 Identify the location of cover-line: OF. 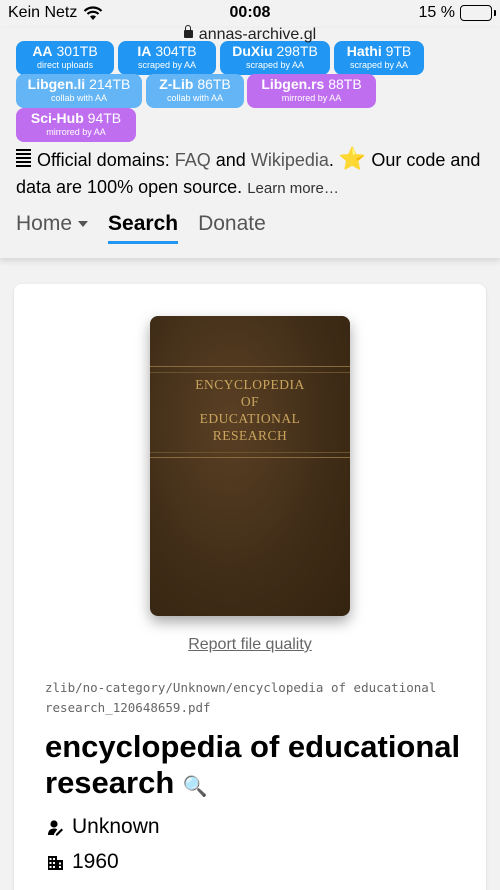
(250, 401).